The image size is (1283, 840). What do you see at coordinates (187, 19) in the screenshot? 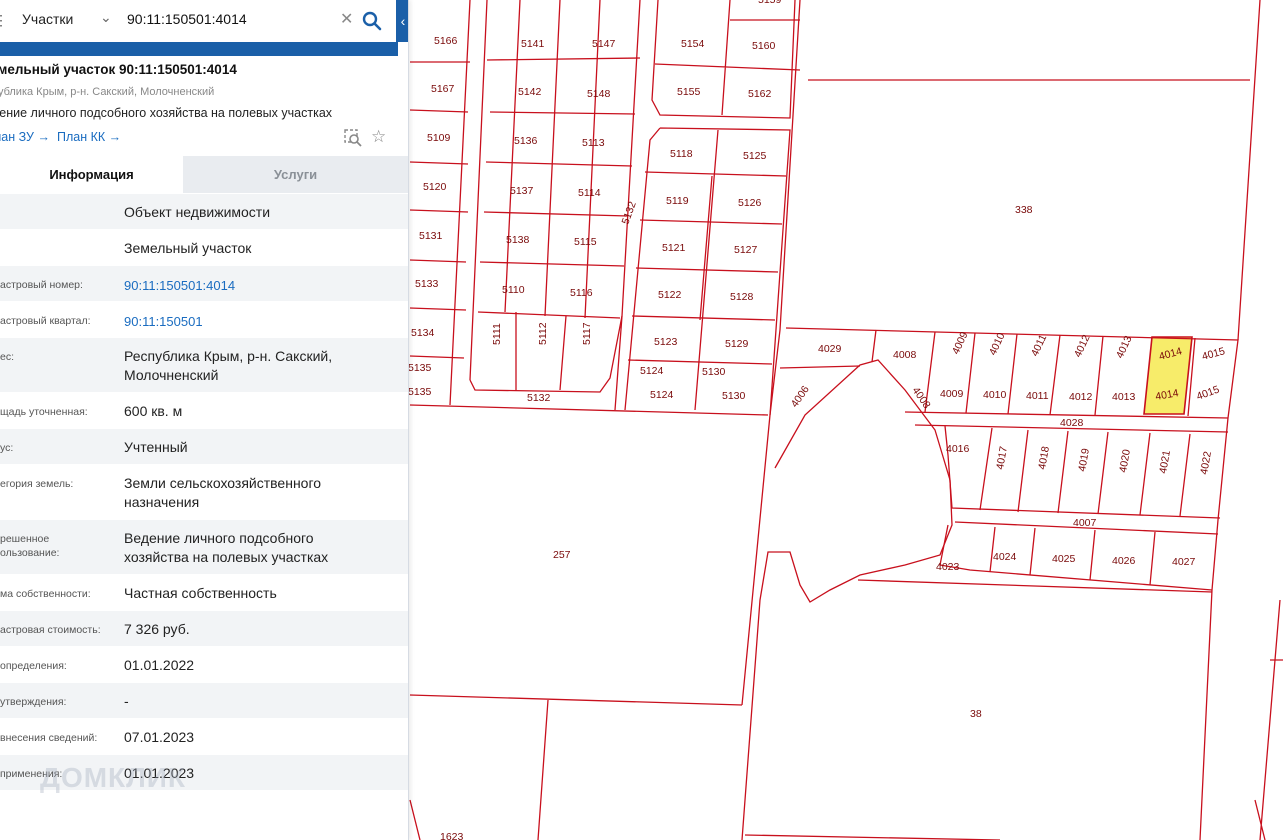
I see `search-input: 90:11:150501:4014` at bounding box center [187, 19].